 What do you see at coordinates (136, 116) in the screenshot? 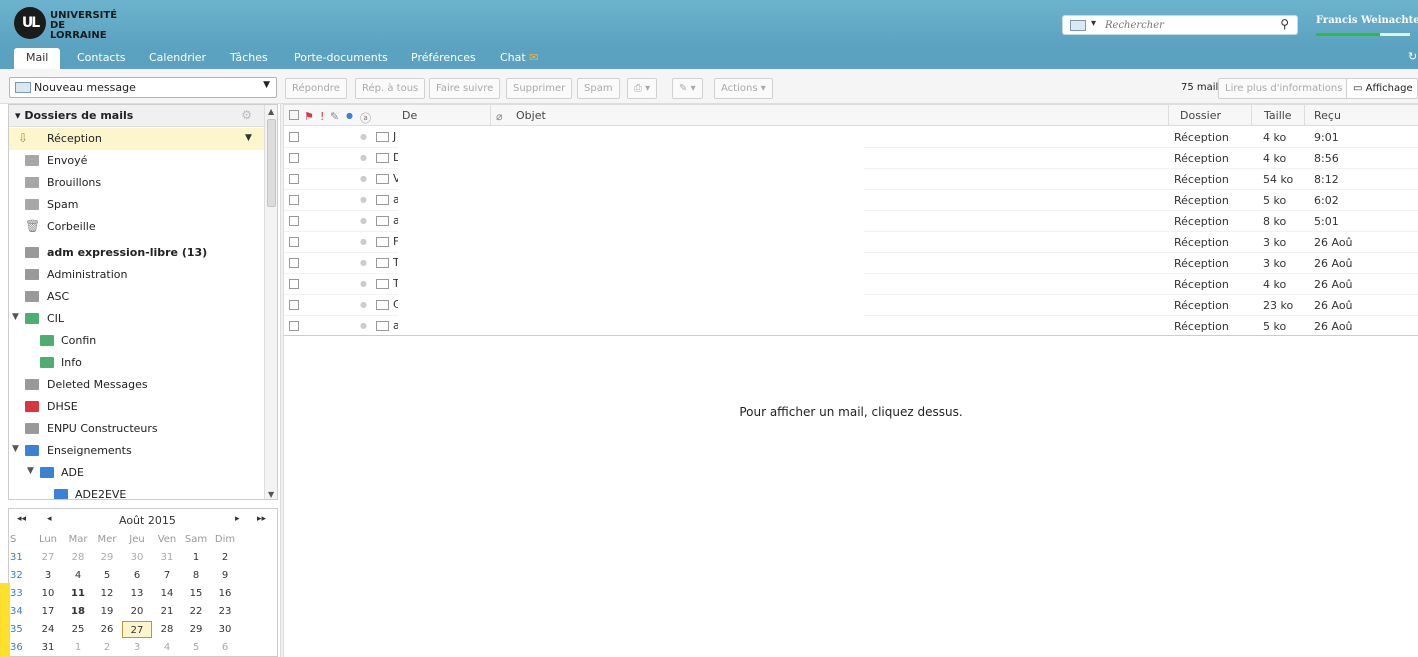
I see `folder-panel-header: ▾ Dossiers de mails ⚙` at bounding box center [136, 116].